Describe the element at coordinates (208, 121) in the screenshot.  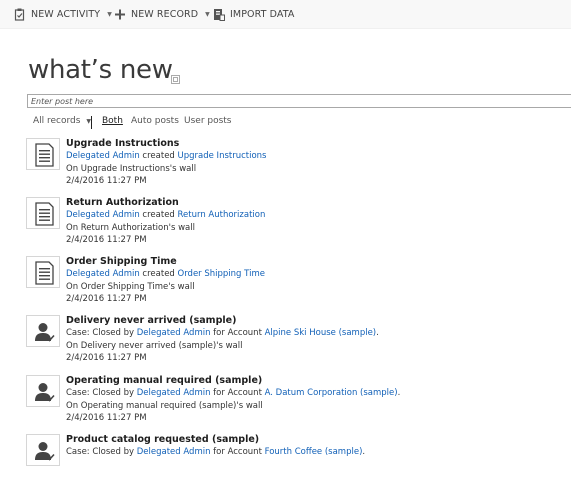
I see `filter-user-posts: User posts` at that location.